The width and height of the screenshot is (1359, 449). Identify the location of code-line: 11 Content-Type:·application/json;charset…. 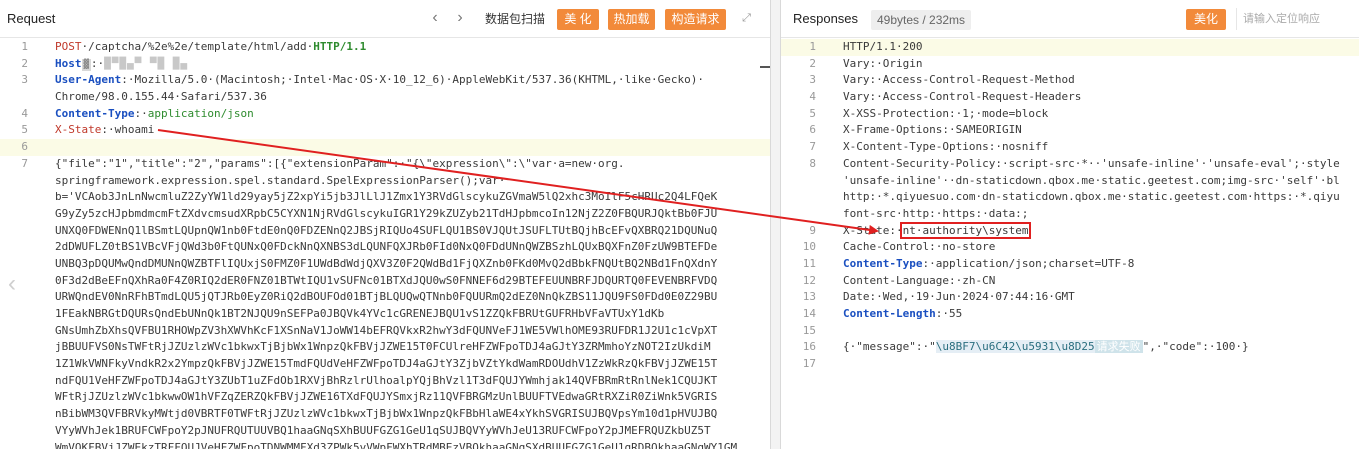
(968, 263).